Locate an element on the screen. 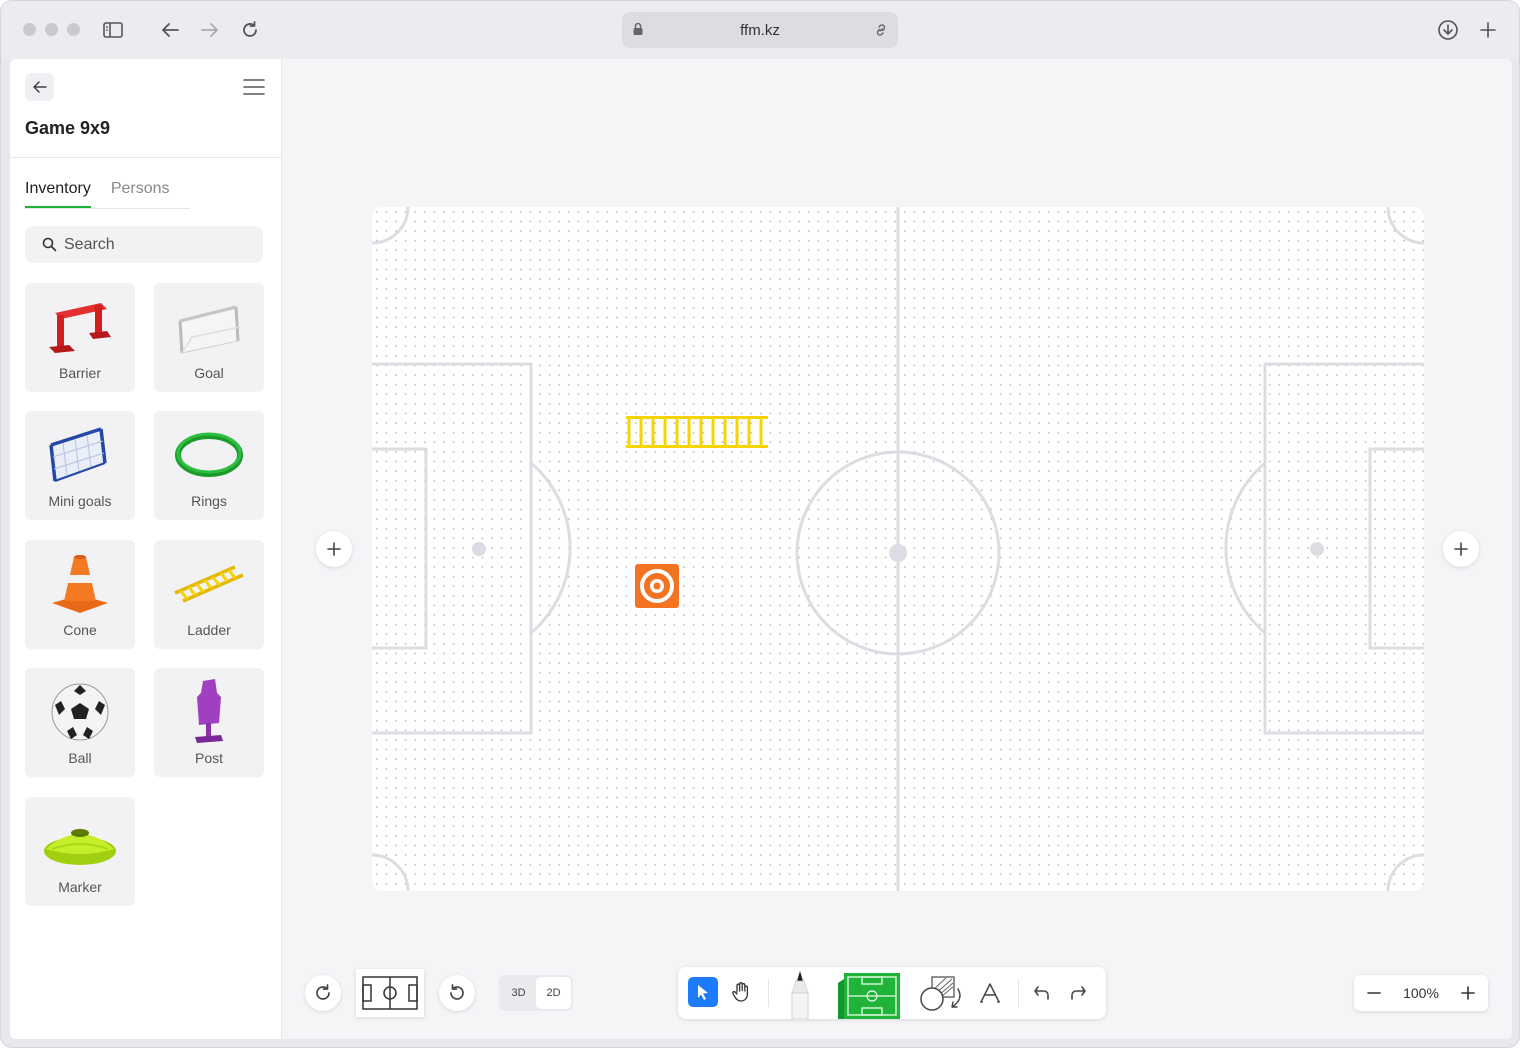 Image resolution: width=1520 pixels, height=1048 pixels. inventory-item-post: Post is located at coordinates (209, 722).